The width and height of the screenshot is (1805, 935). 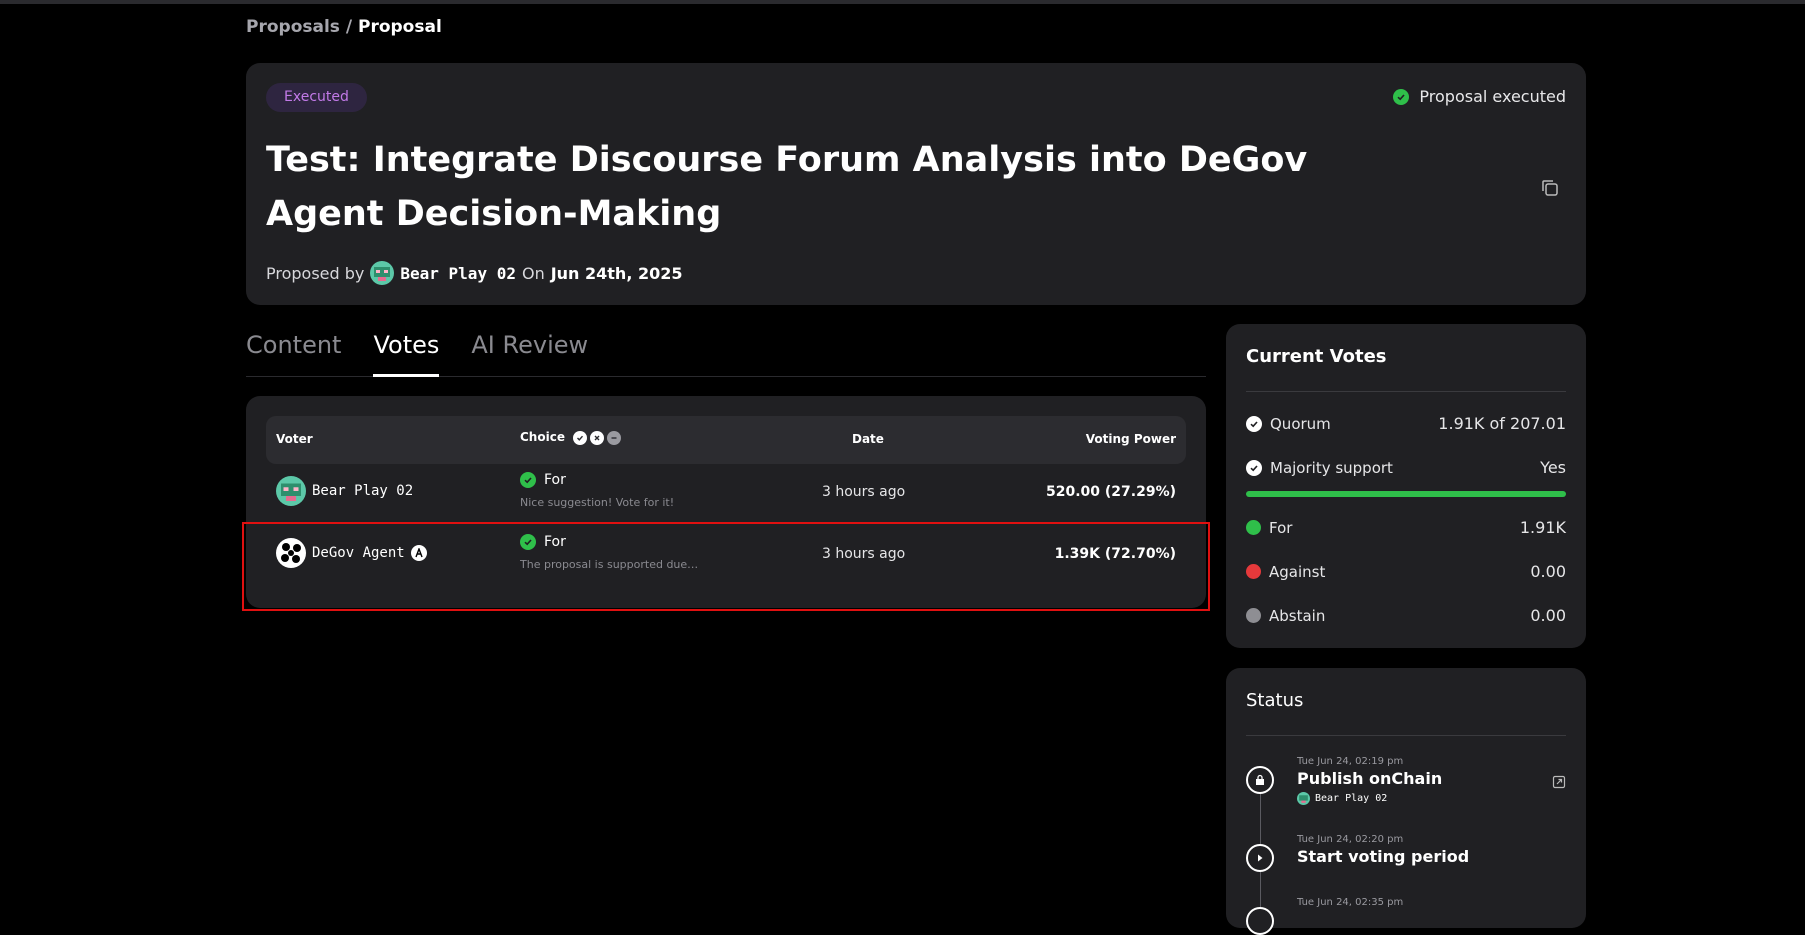 What do you see at coordinates (1260, 780) in the screenshot?
I see `lock-icon` at bounding box center [1260, 780].